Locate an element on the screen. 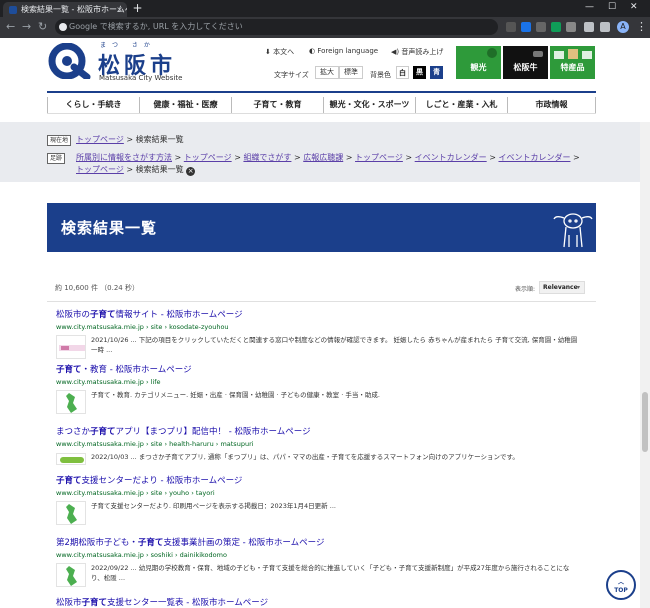 This screenshot has height=608, width=650. bg-black-button: 黒 is located at coordinates (419, 72).